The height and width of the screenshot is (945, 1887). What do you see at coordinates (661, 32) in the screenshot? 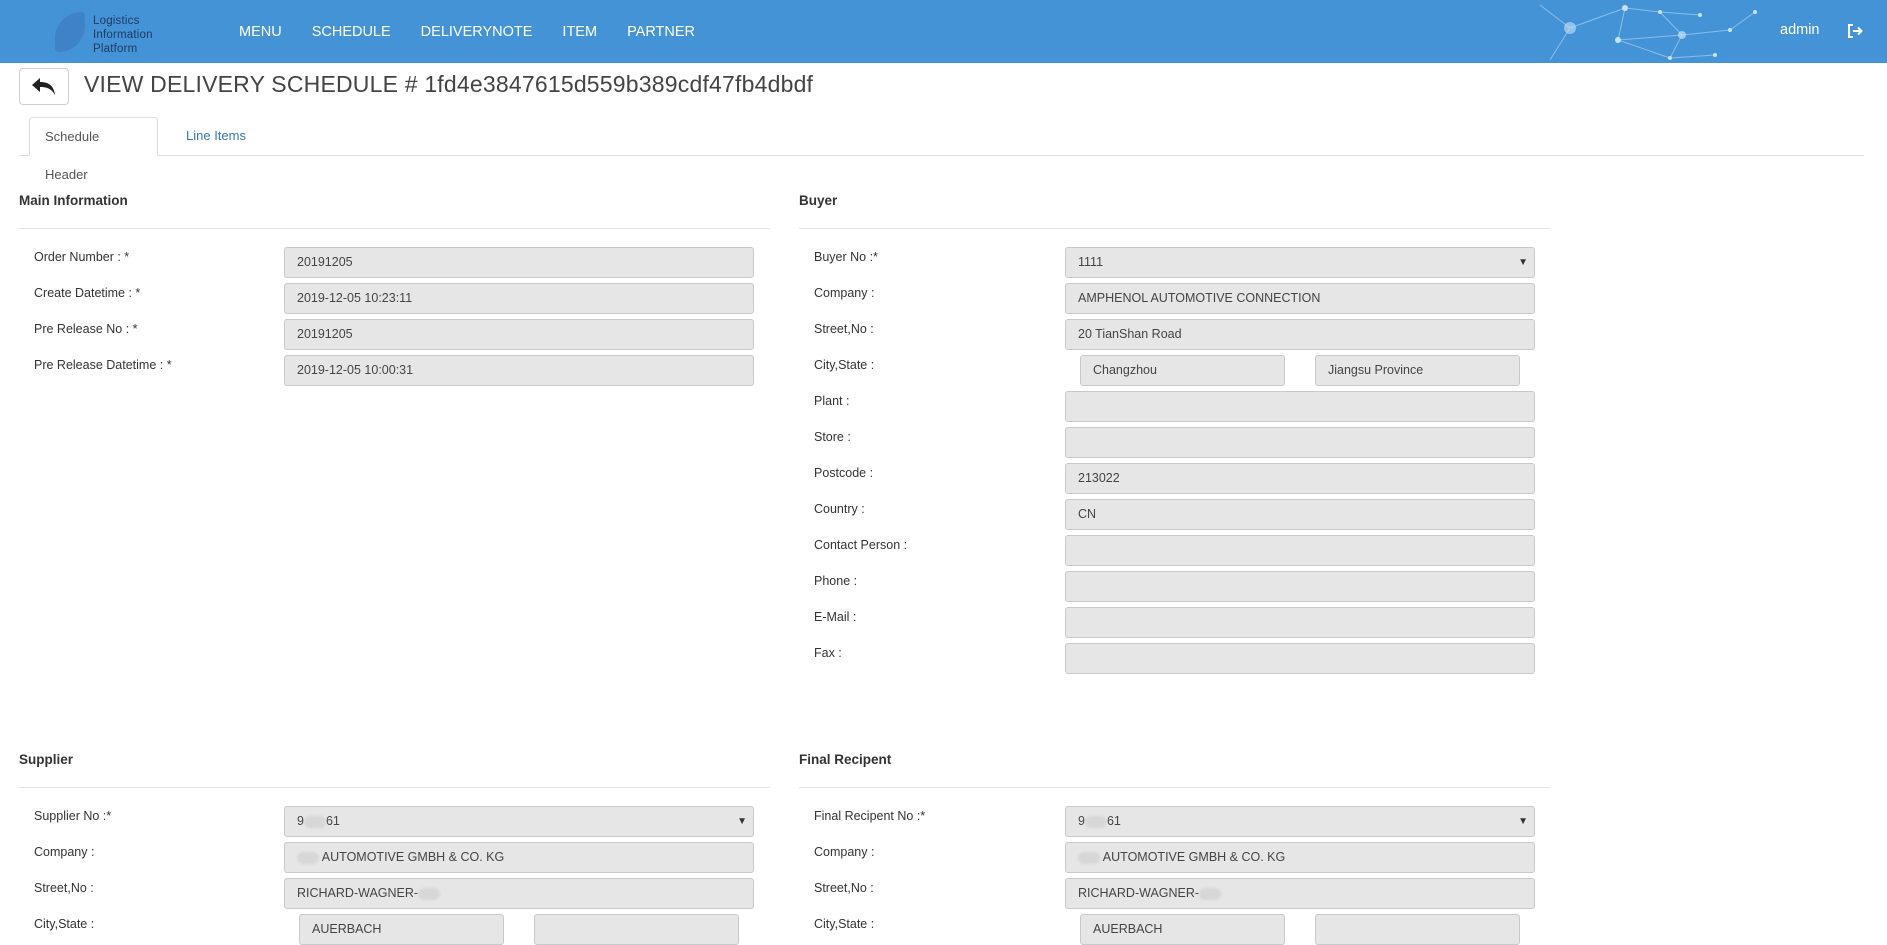
I see `nav-partner: PARTNER` at bounding box center [661, 32].